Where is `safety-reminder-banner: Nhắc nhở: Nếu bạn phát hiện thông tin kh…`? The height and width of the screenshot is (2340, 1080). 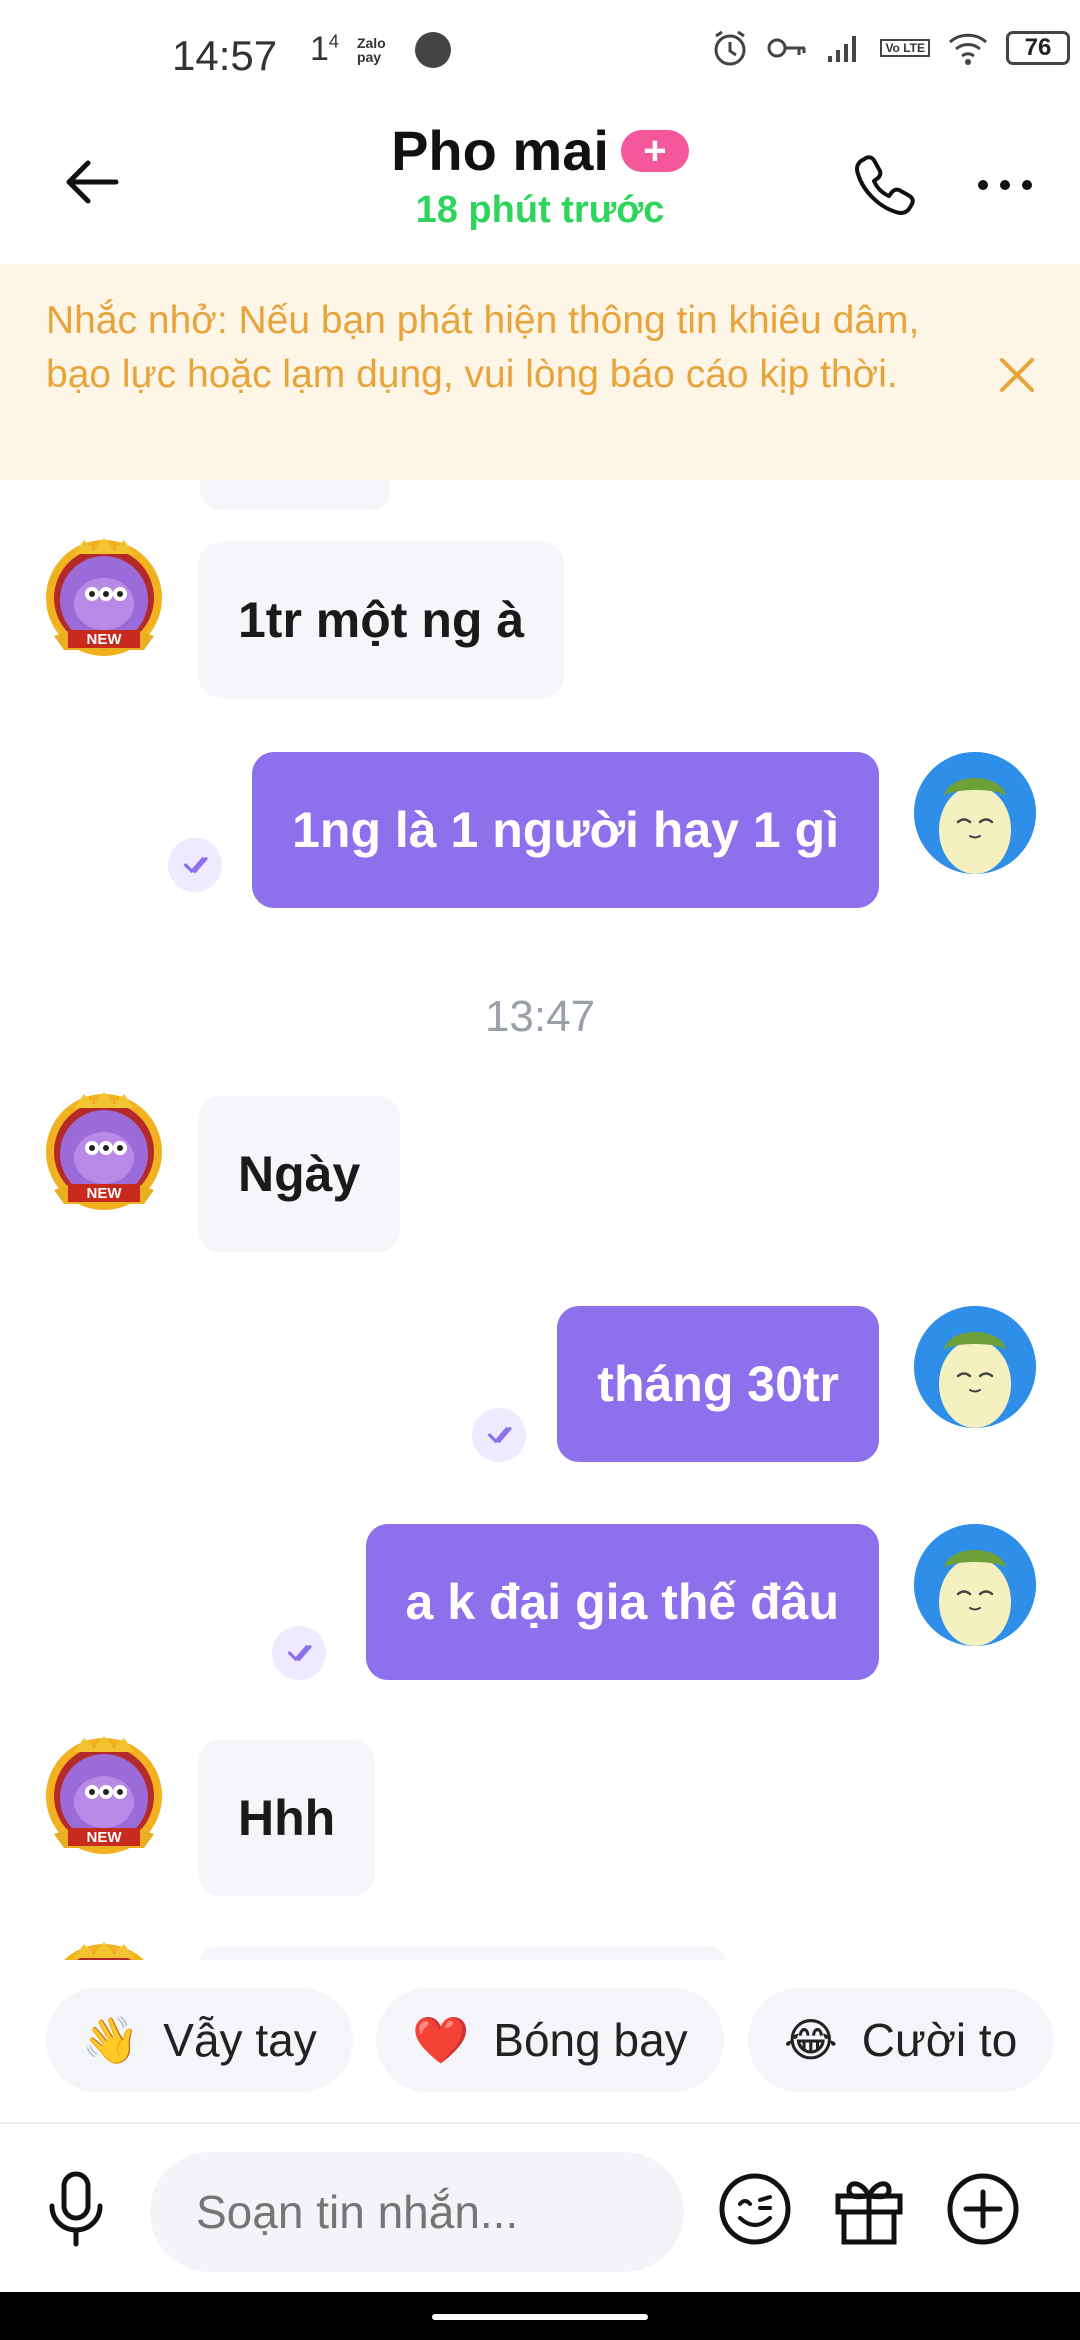 safety-reminder-banner: Nhắc nhở: Nếu bạn phát hiện thông tin kh… is located at coordinates (540, 372).